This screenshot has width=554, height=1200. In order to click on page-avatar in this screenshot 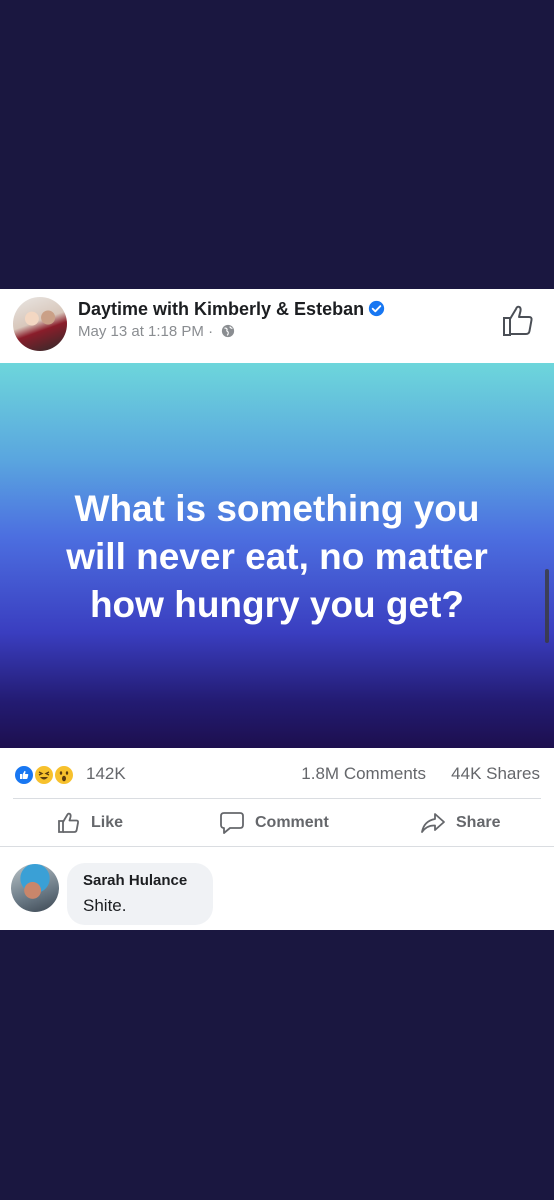, I will do `click(40, 324)`.